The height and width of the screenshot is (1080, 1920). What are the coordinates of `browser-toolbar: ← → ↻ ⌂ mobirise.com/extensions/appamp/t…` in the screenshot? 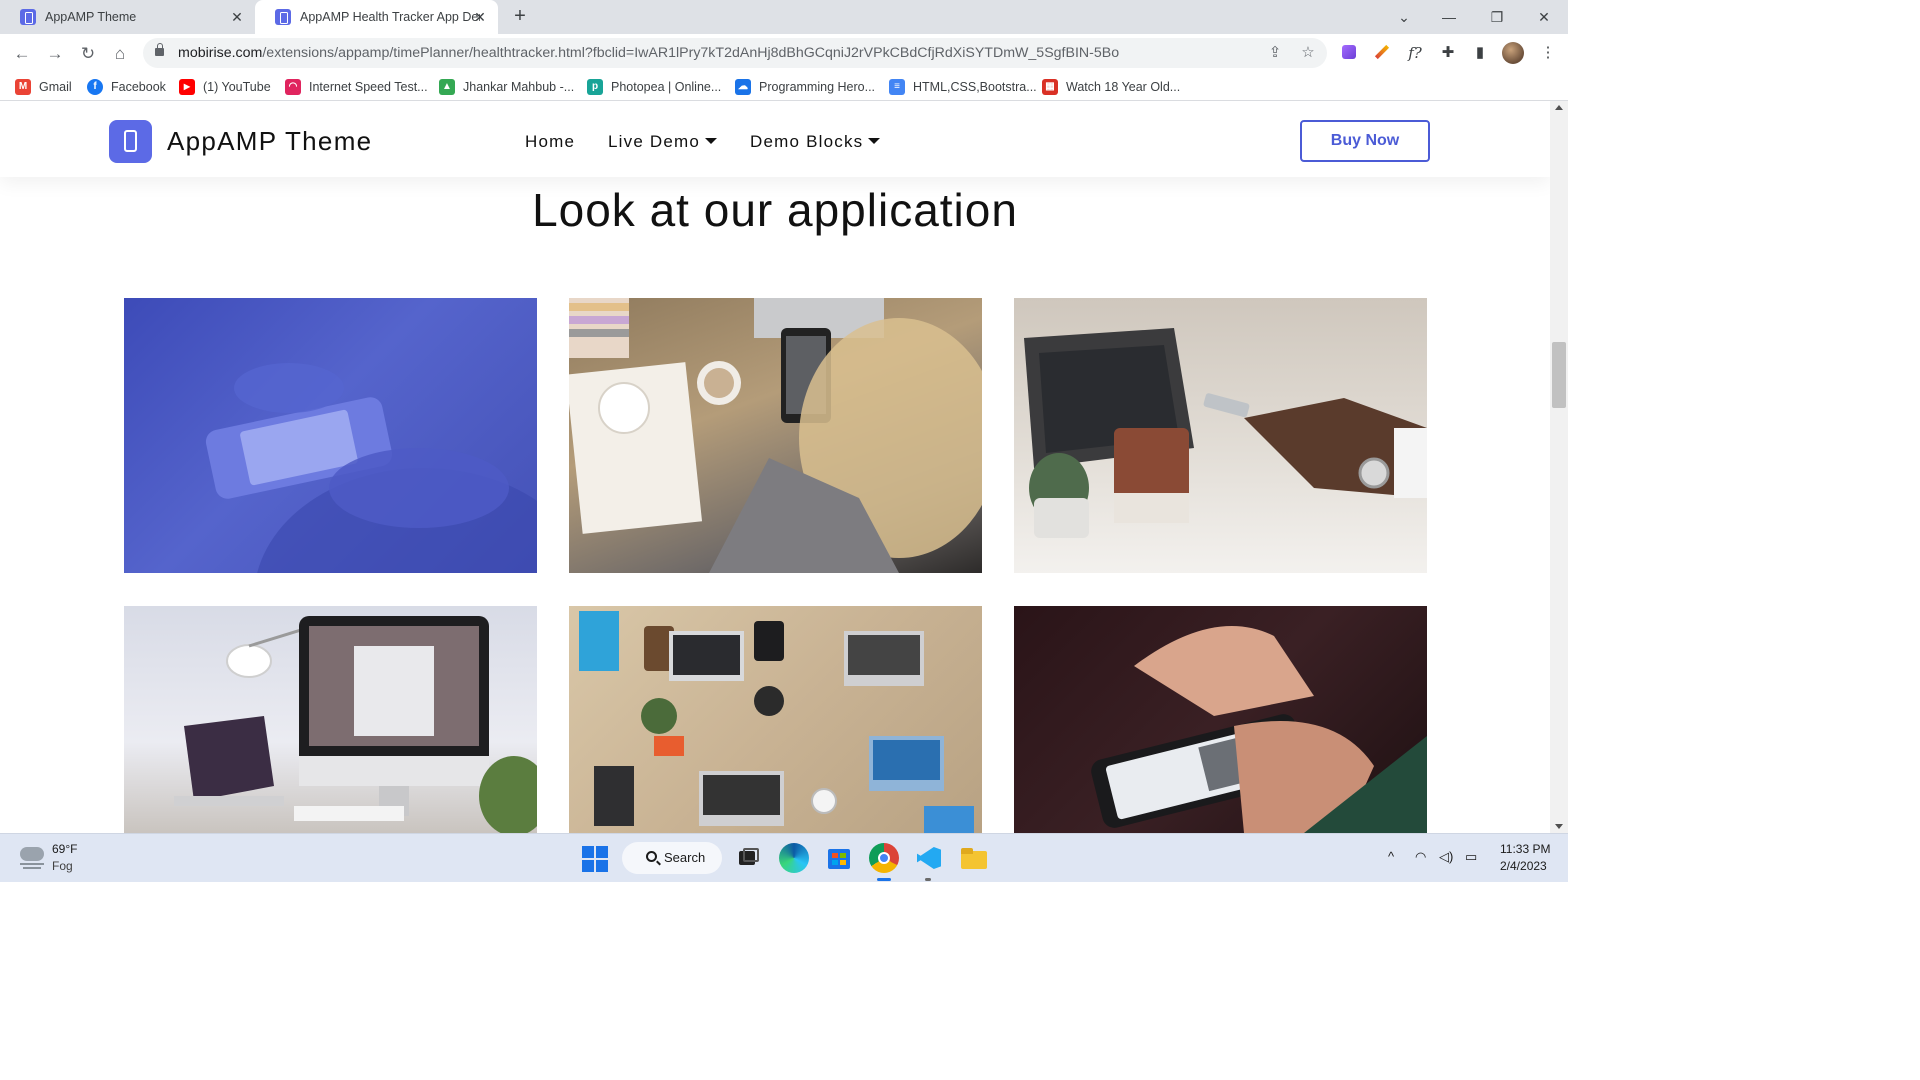 It's located at (784, 53).